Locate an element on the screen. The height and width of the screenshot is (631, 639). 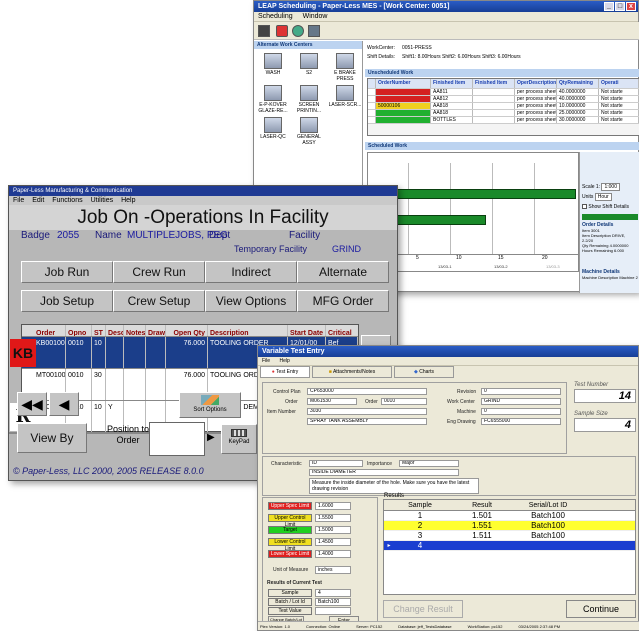
col-ordernumber: OrderNumber is located at coordinates (403, 83).